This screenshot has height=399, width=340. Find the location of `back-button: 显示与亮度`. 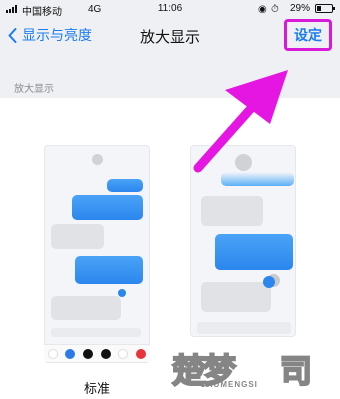

back-button: 显示与亮度 is located at coordinates (50, 35).